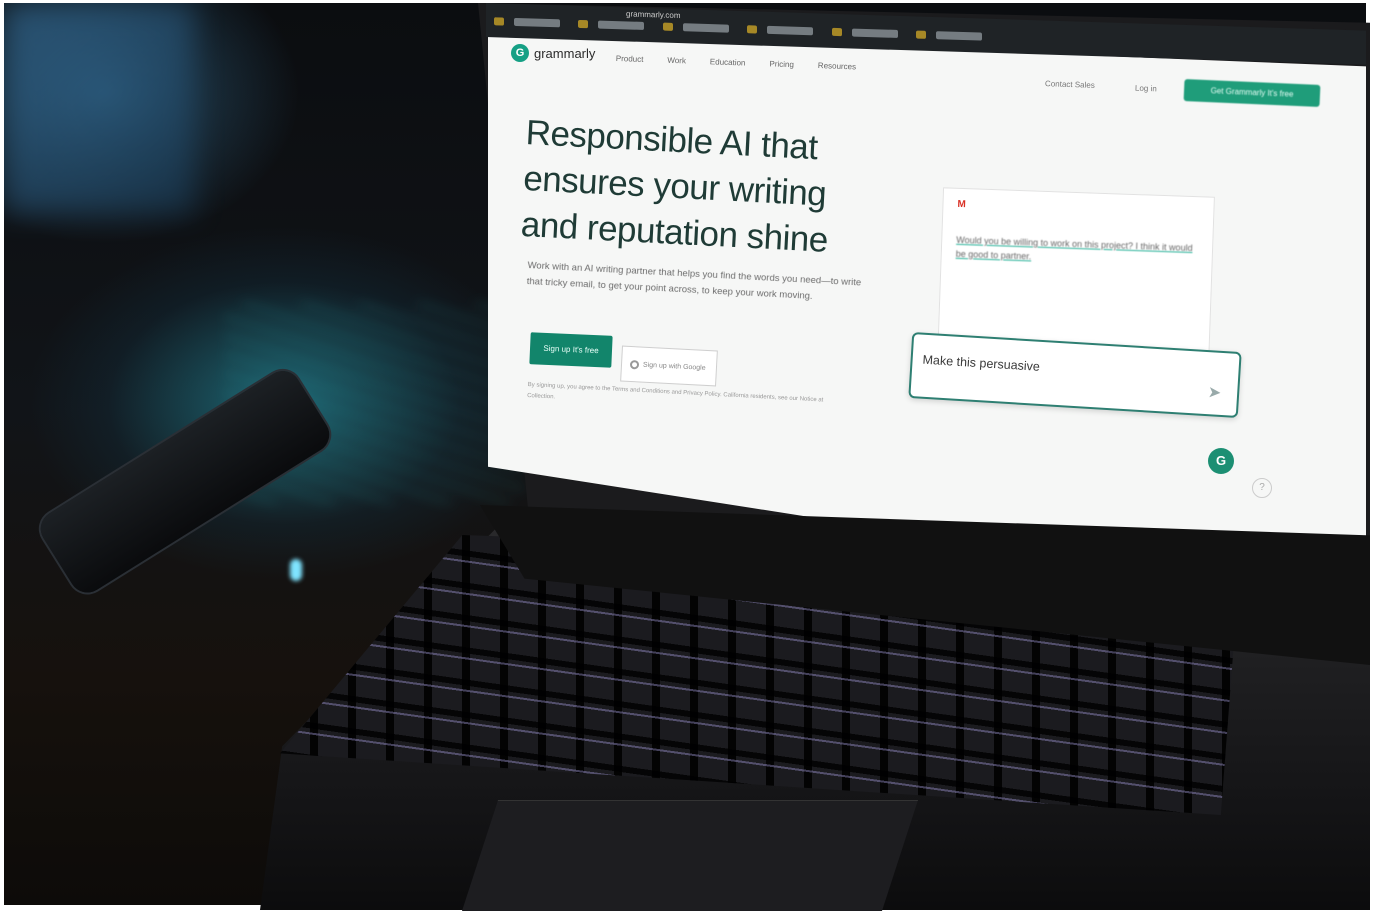 This screenshot has width=1374, height=911. I want to click on help-icon: ?, so click(1262, 488).